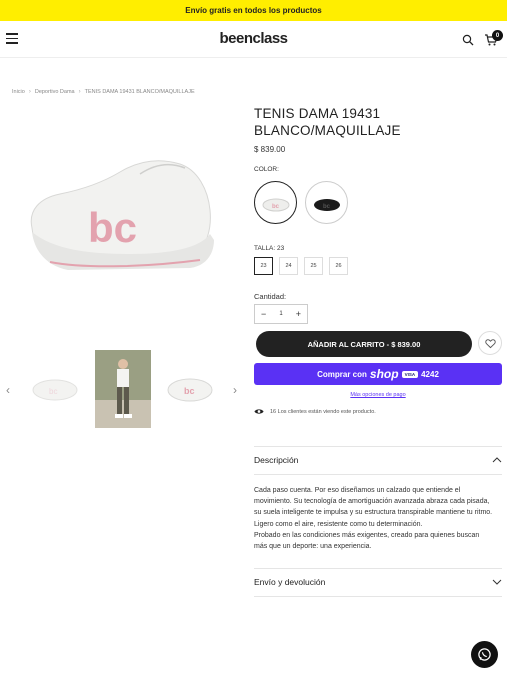  What do you see at coordinates (8, 390) in the screenshot?
I see `chevron-left-icon: ‹` at bounding box center [8, 390].